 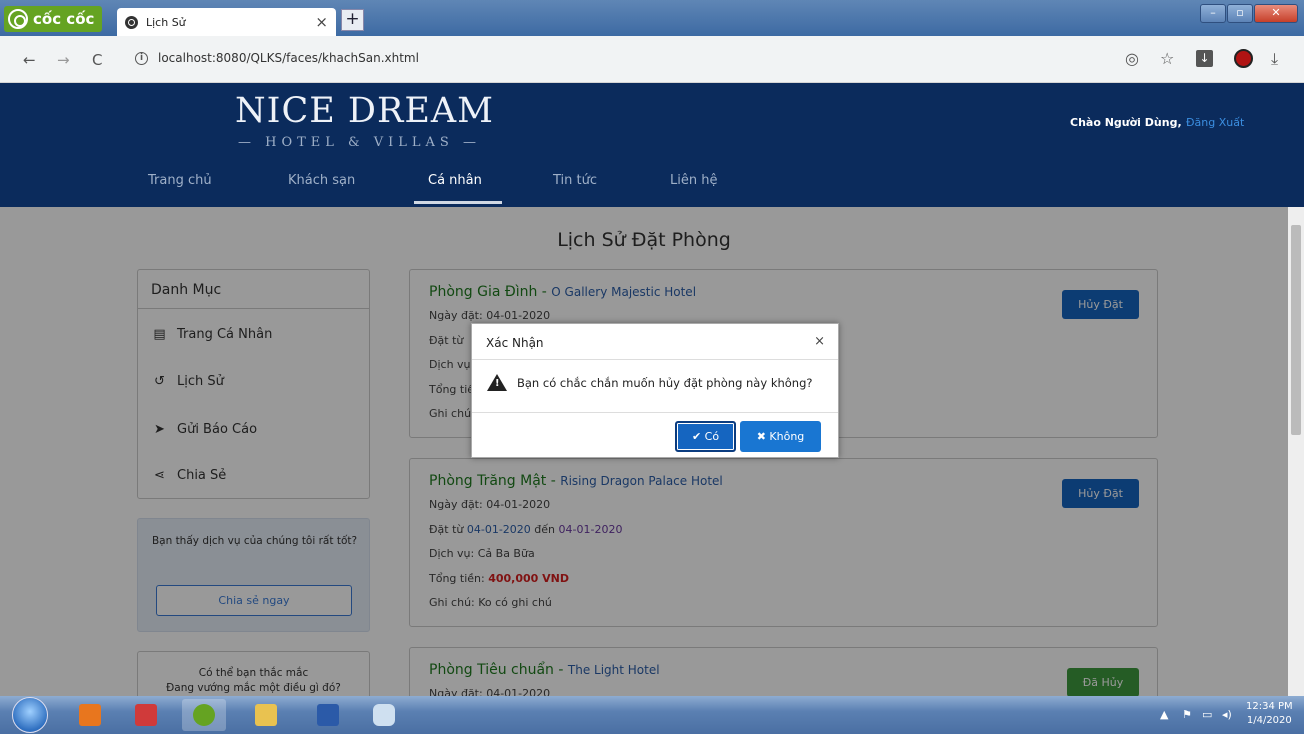 I want to click on nav-personal: Cá nhân, so click(x=455, y=180).